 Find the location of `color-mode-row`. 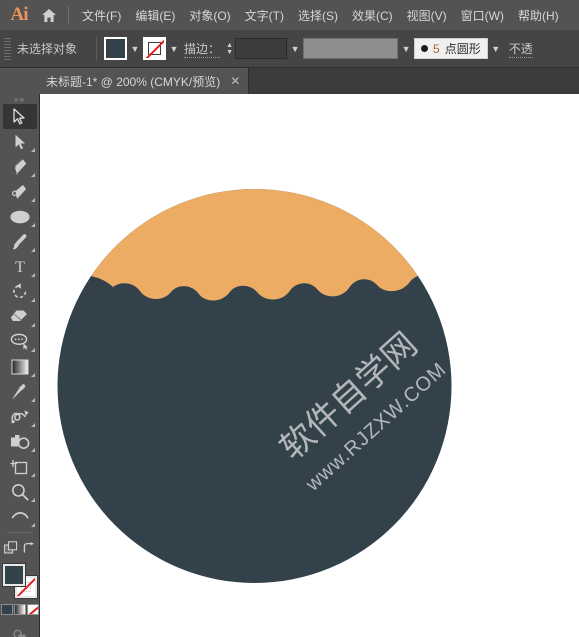

color-mode-row is located at coordinates (19, 609).